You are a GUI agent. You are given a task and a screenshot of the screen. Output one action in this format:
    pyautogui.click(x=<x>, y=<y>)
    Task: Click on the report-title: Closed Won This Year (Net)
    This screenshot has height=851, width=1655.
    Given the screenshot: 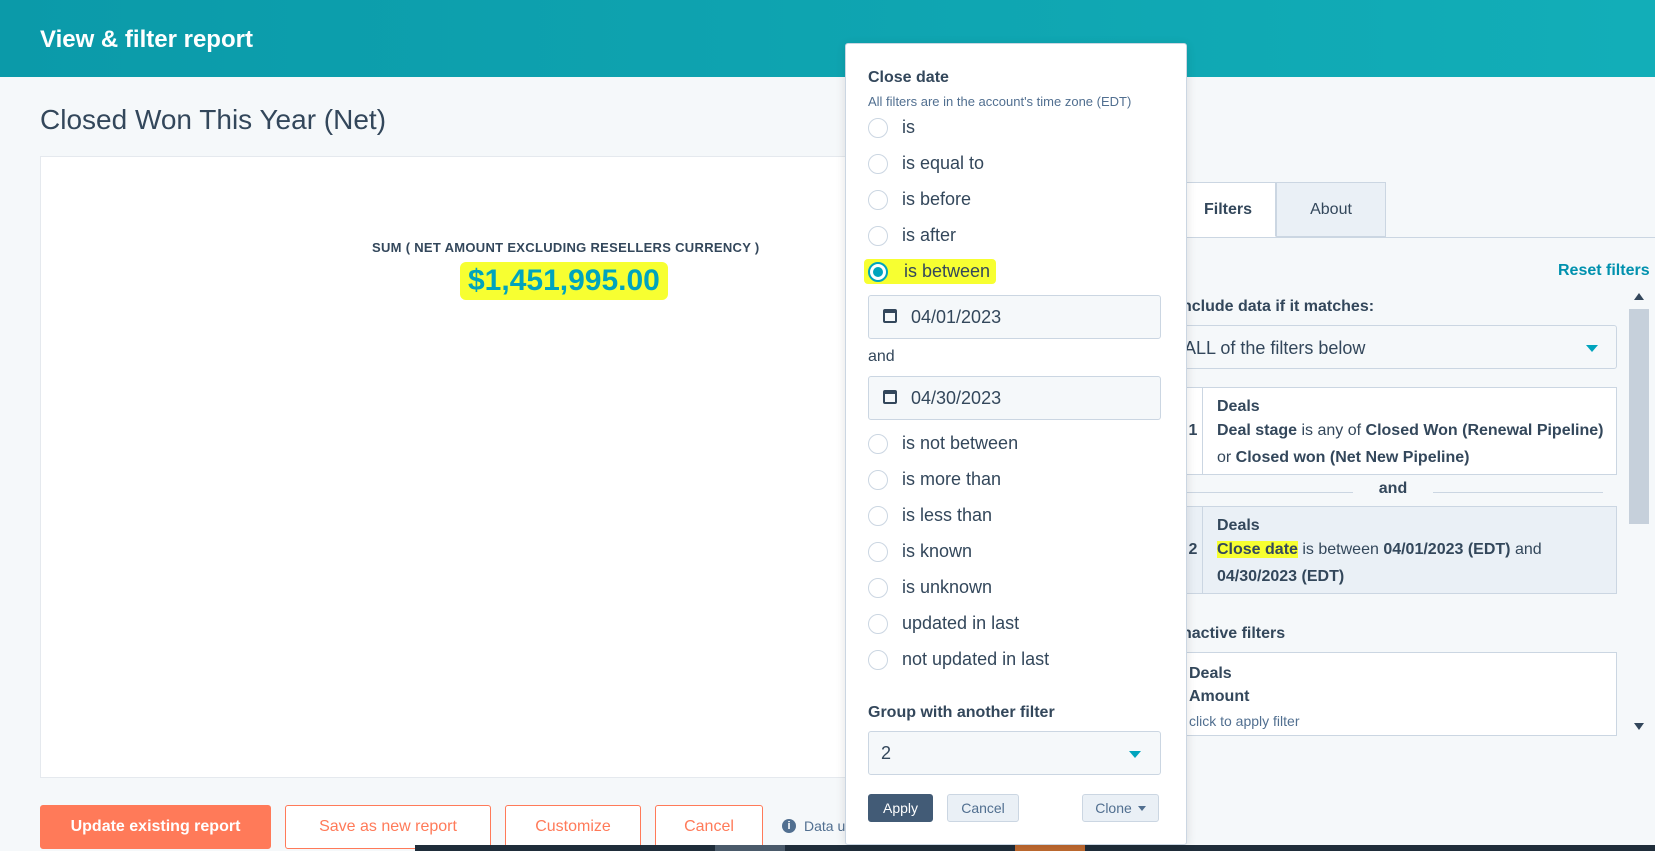 What is the action you would take?
    pyautogui.click(x=213, y=119)
    